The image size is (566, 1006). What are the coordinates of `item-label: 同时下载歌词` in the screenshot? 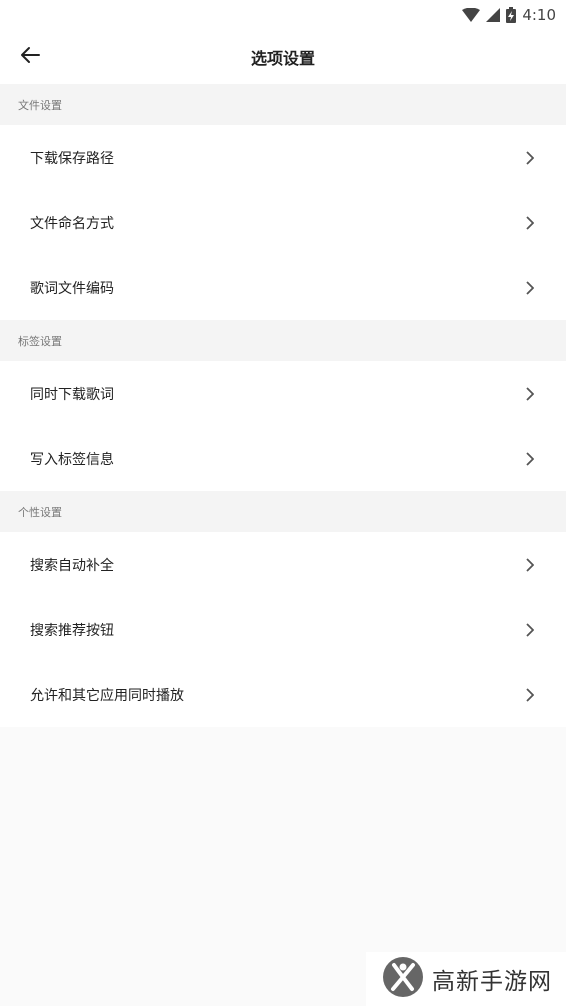 It's located at (72, 394).